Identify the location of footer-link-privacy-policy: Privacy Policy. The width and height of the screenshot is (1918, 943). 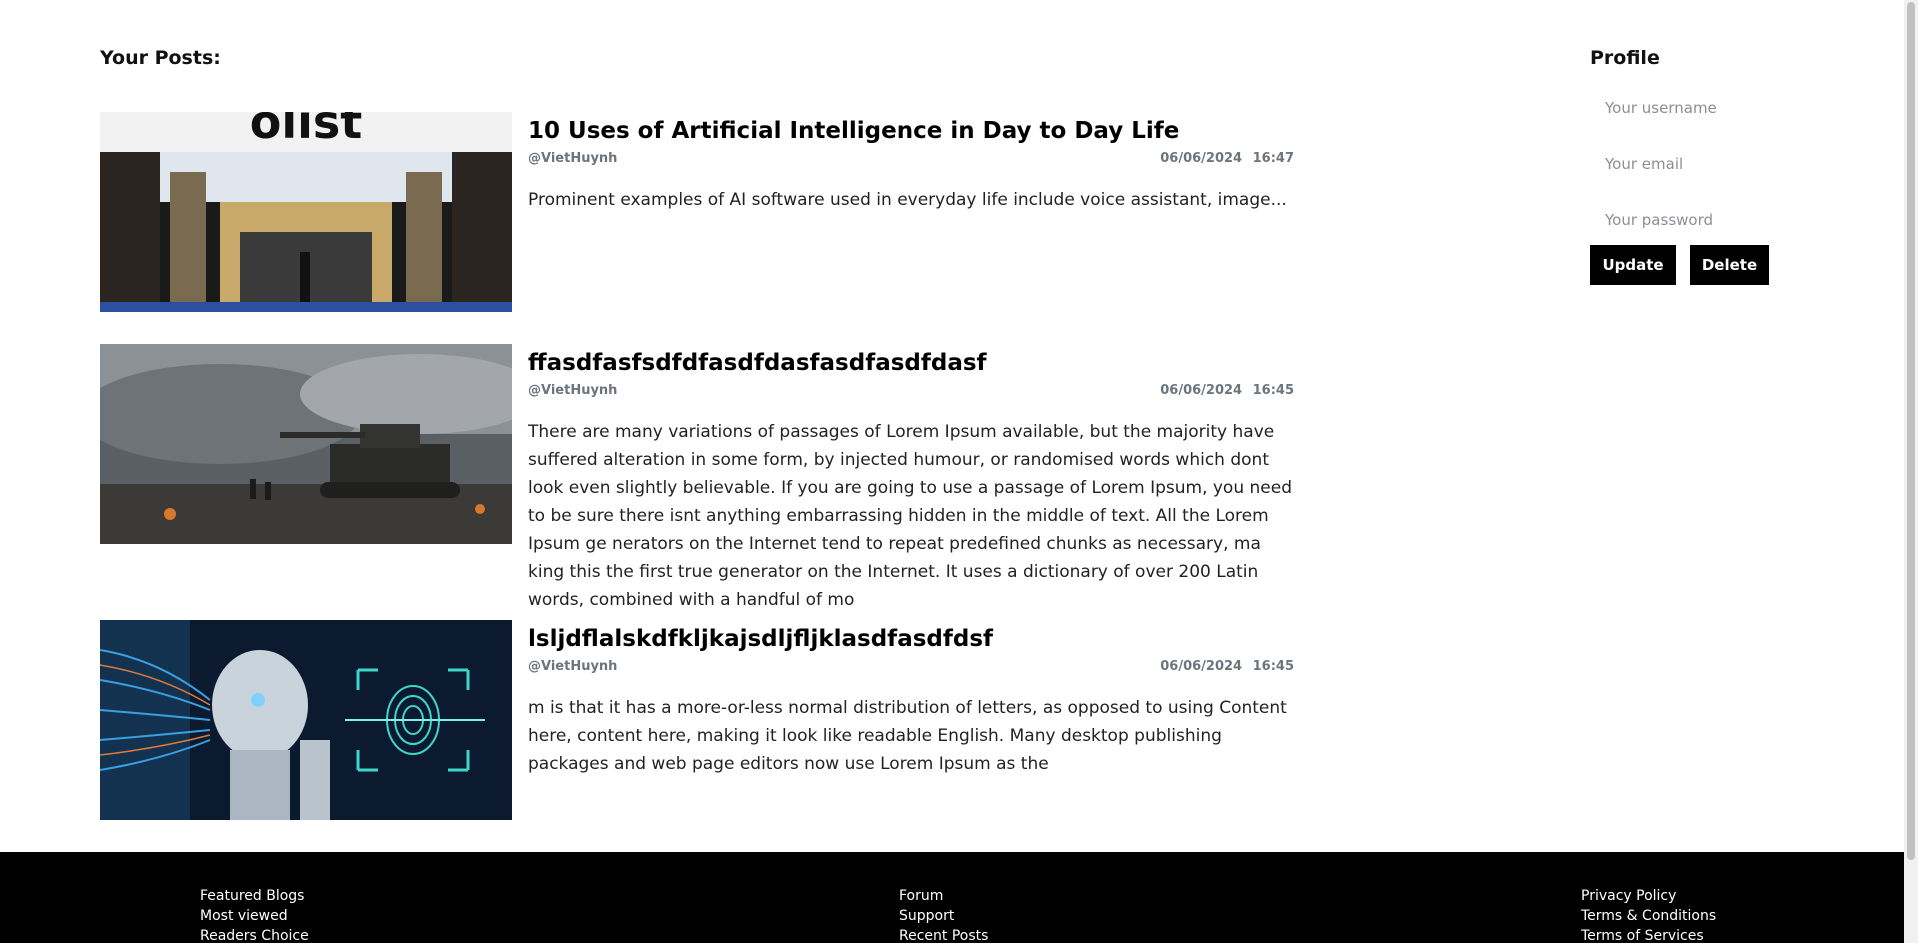
(1648, 896).